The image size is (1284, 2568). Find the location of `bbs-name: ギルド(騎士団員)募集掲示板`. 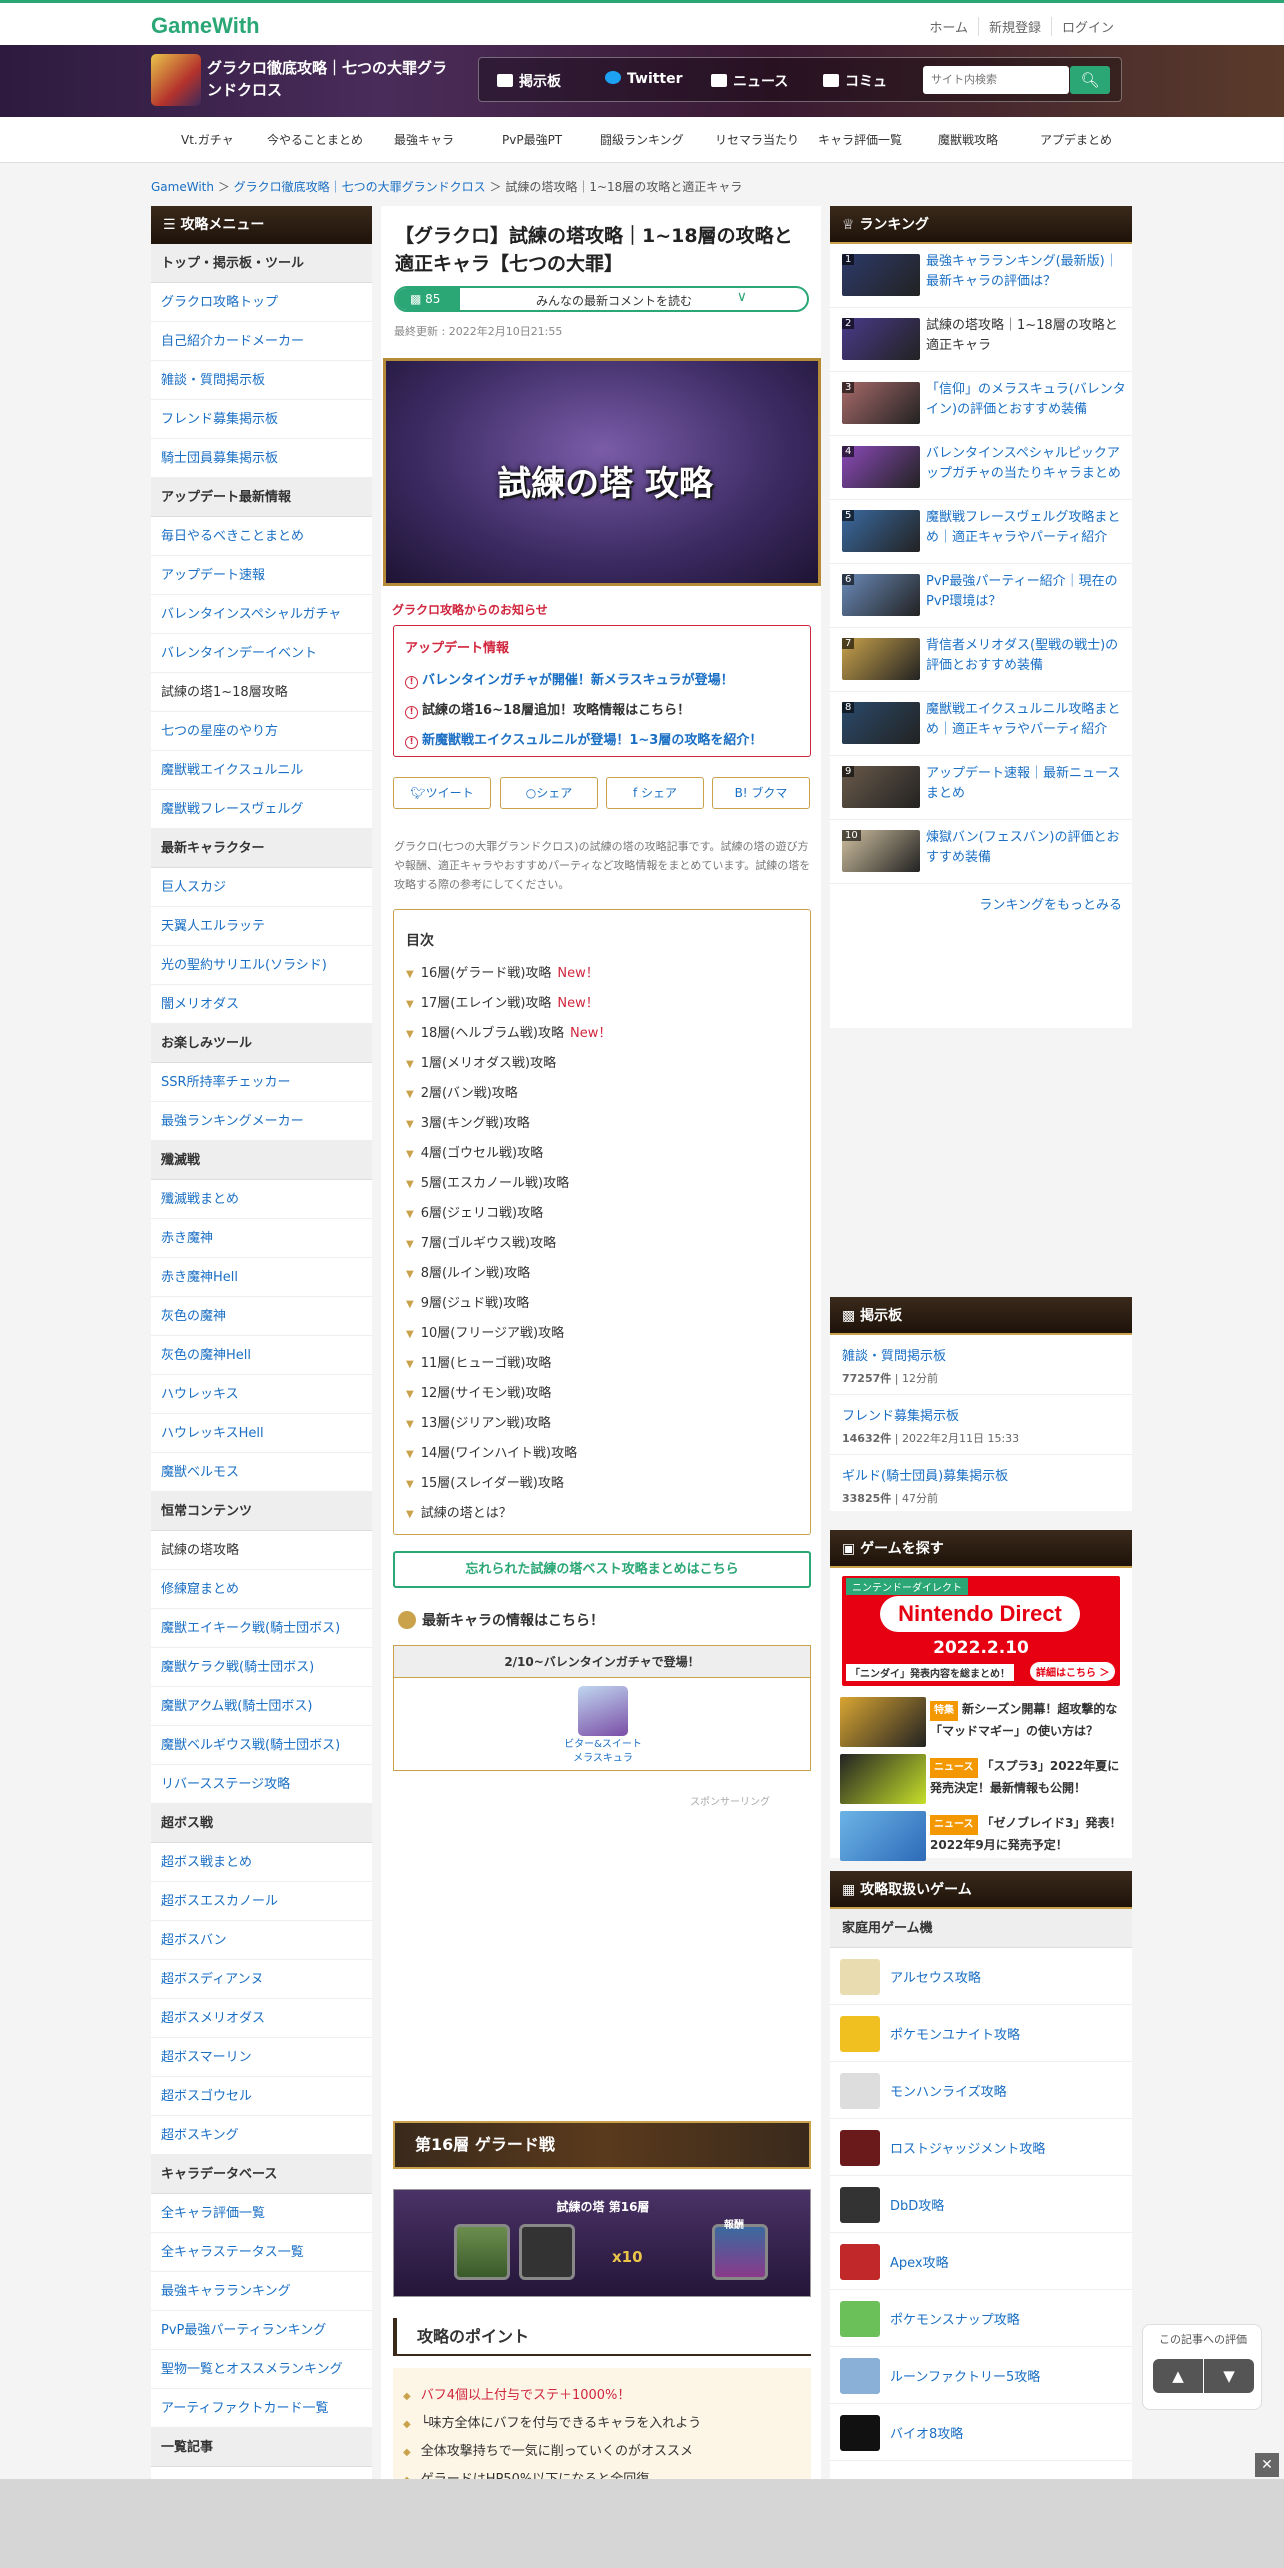

bbs-name: ギルド(騎士団員)募集掲示板 is located at coordinates (981, 1474).